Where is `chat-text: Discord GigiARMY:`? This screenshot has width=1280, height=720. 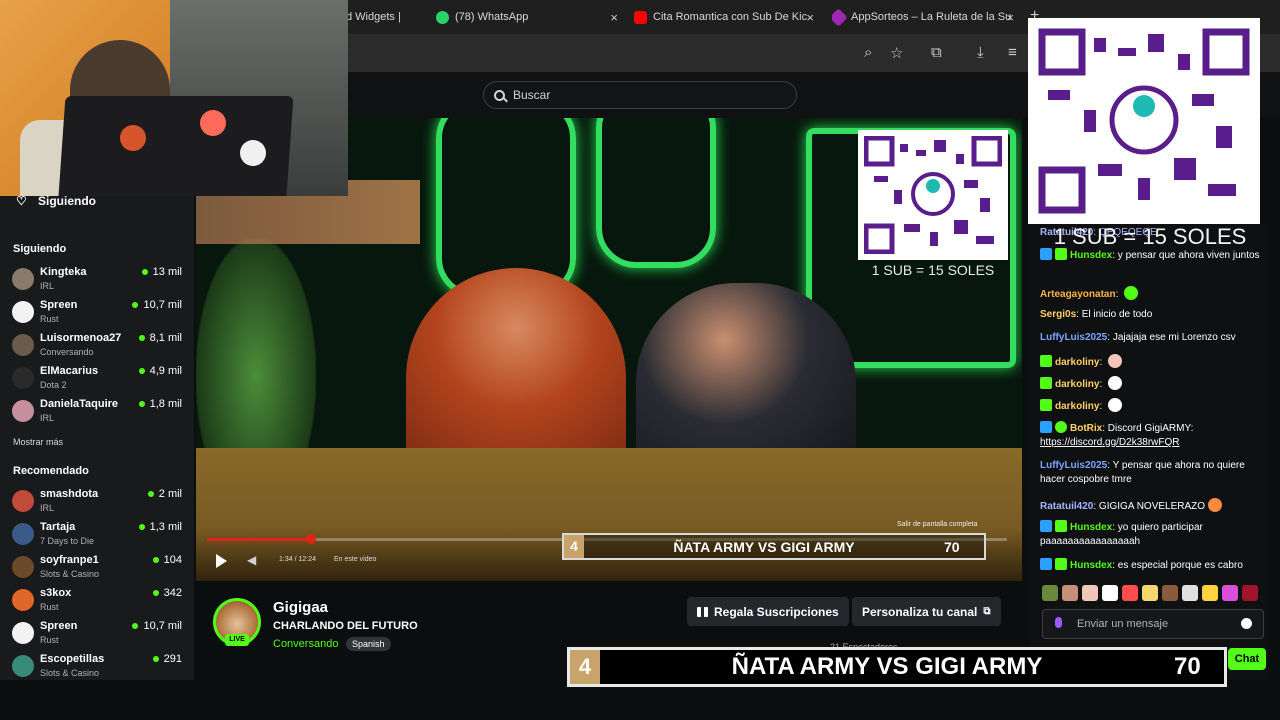 chat-text: Discord GigiARMY: is located at coordinates (1150, 428).